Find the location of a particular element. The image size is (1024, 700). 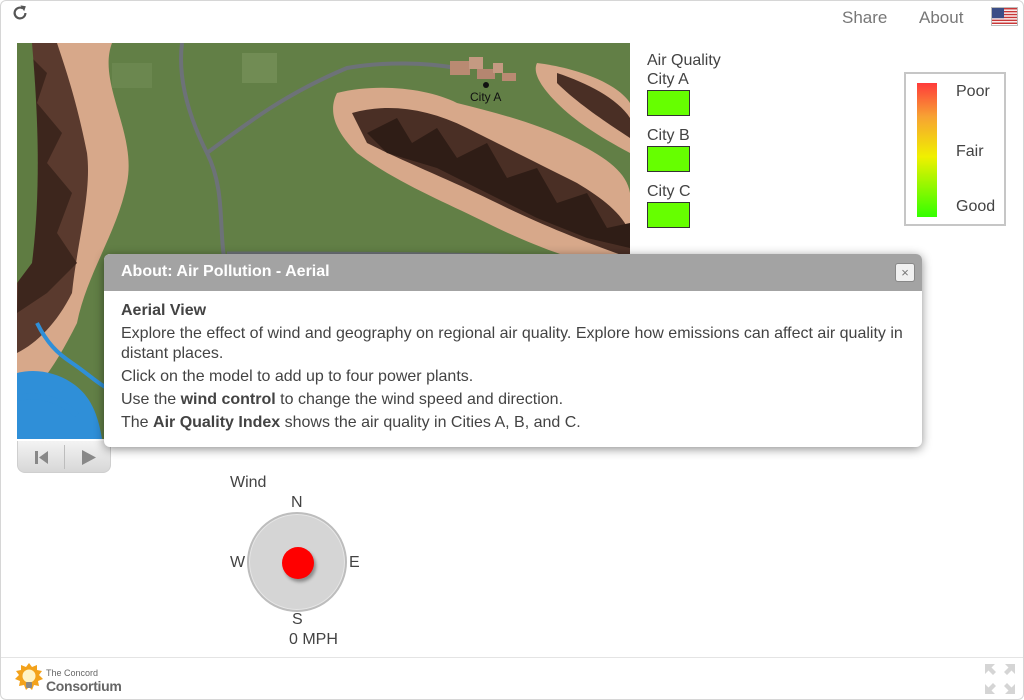

legend-poor: Poor is located at coordinates (973, 91).